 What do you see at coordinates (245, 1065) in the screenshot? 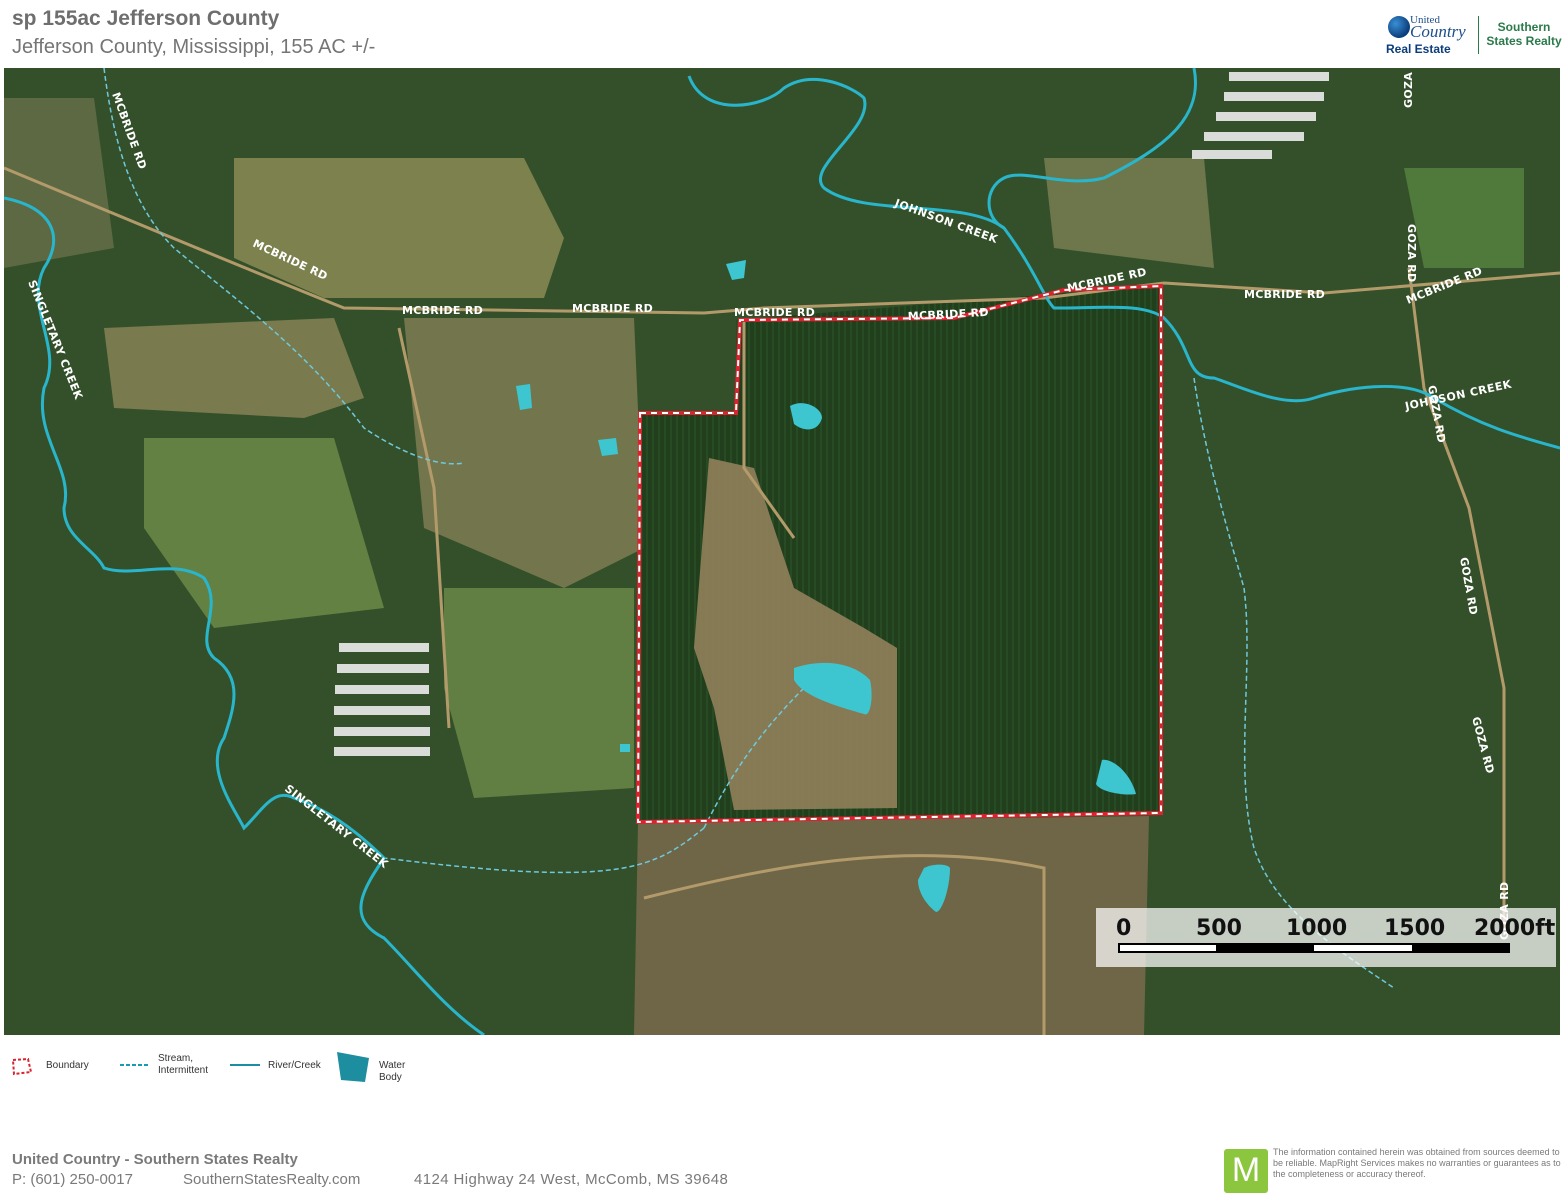
I see `river-line-icon` at bounding box center [245, 1065].